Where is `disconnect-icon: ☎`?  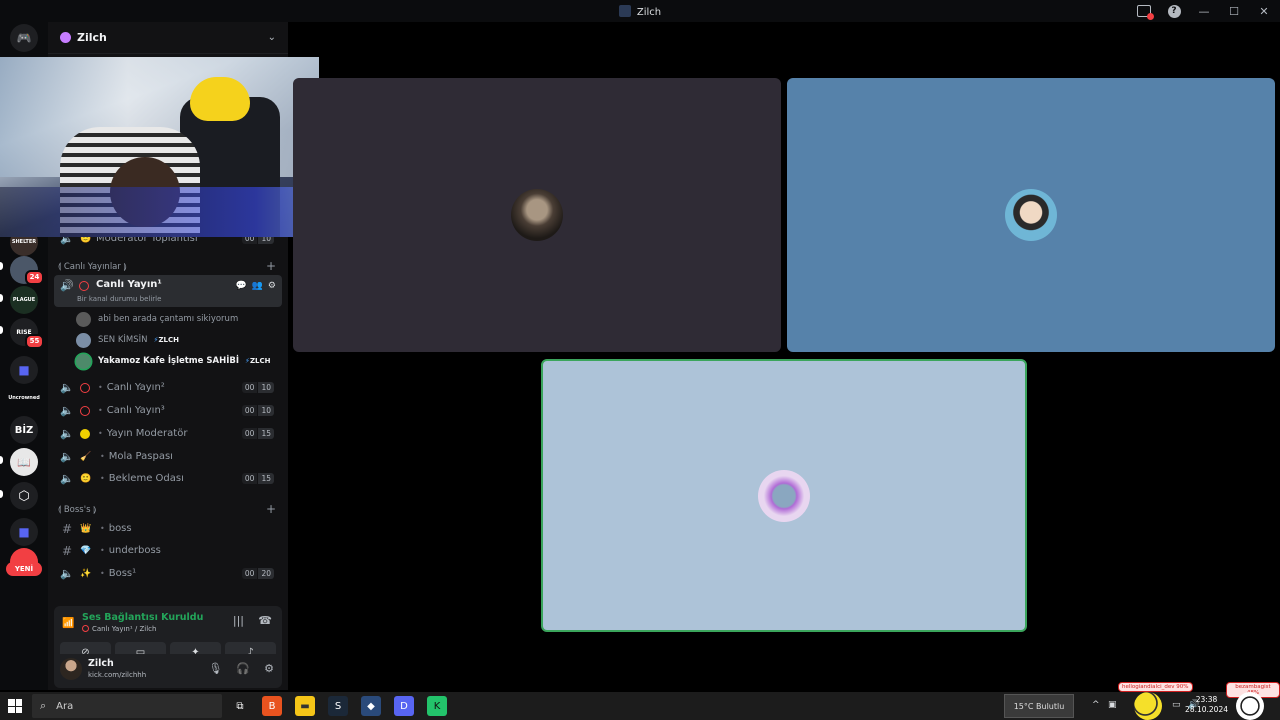
disconnect-icon: ☎ is located at coordinates (265, 620).